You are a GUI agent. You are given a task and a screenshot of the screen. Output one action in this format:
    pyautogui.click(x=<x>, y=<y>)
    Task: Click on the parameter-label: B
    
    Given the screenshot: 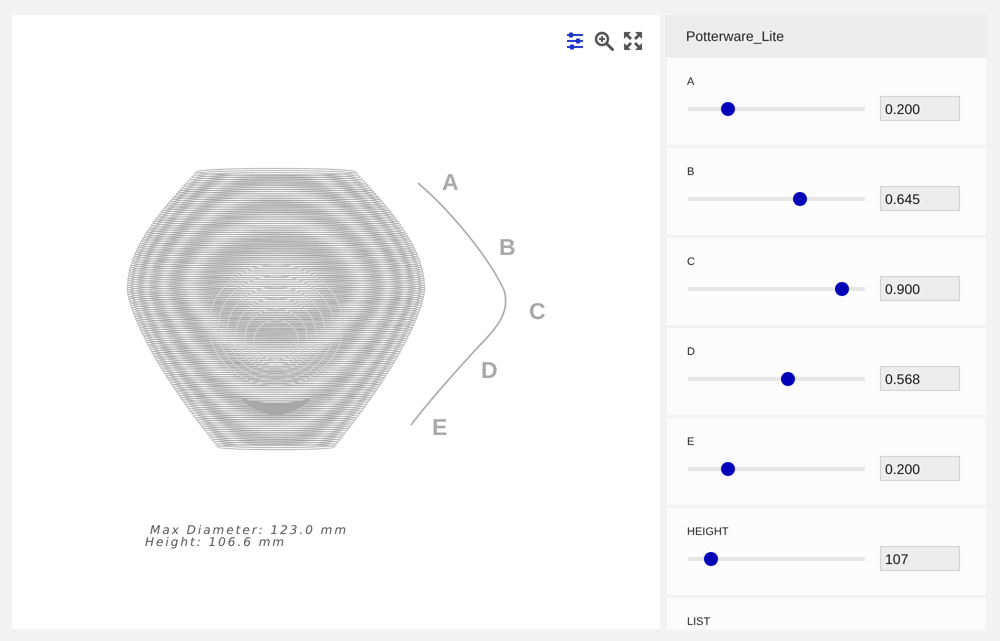 What is the action you would take?
    pyautogui.click(x=691, y=172)
    